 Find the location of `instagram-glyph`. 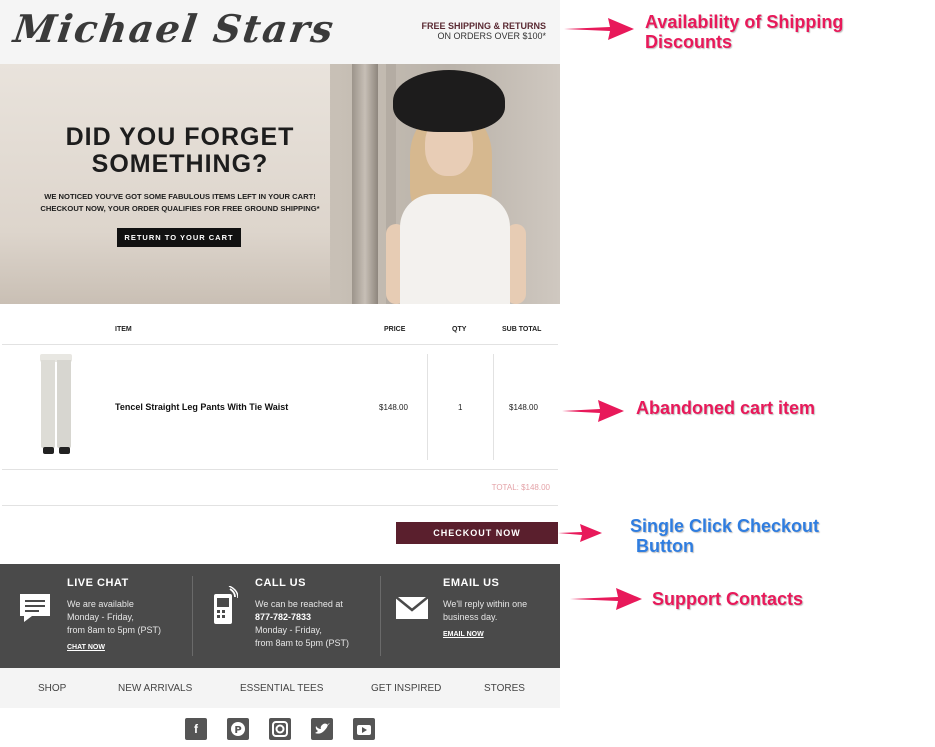

instagram-glyph is located at coordinates (280, 729).